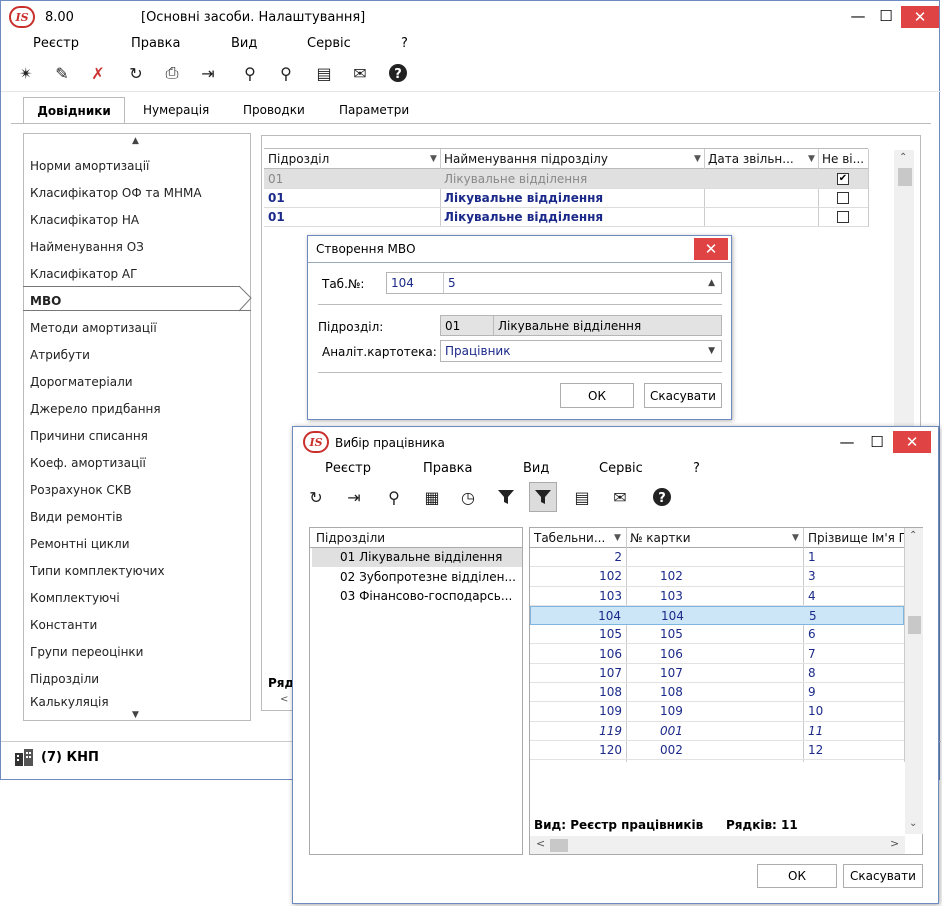  What do you see at coordinates (60, 355) in the screenshot?
I see `list-item: Атрибути` at bounding box center [60, 355].